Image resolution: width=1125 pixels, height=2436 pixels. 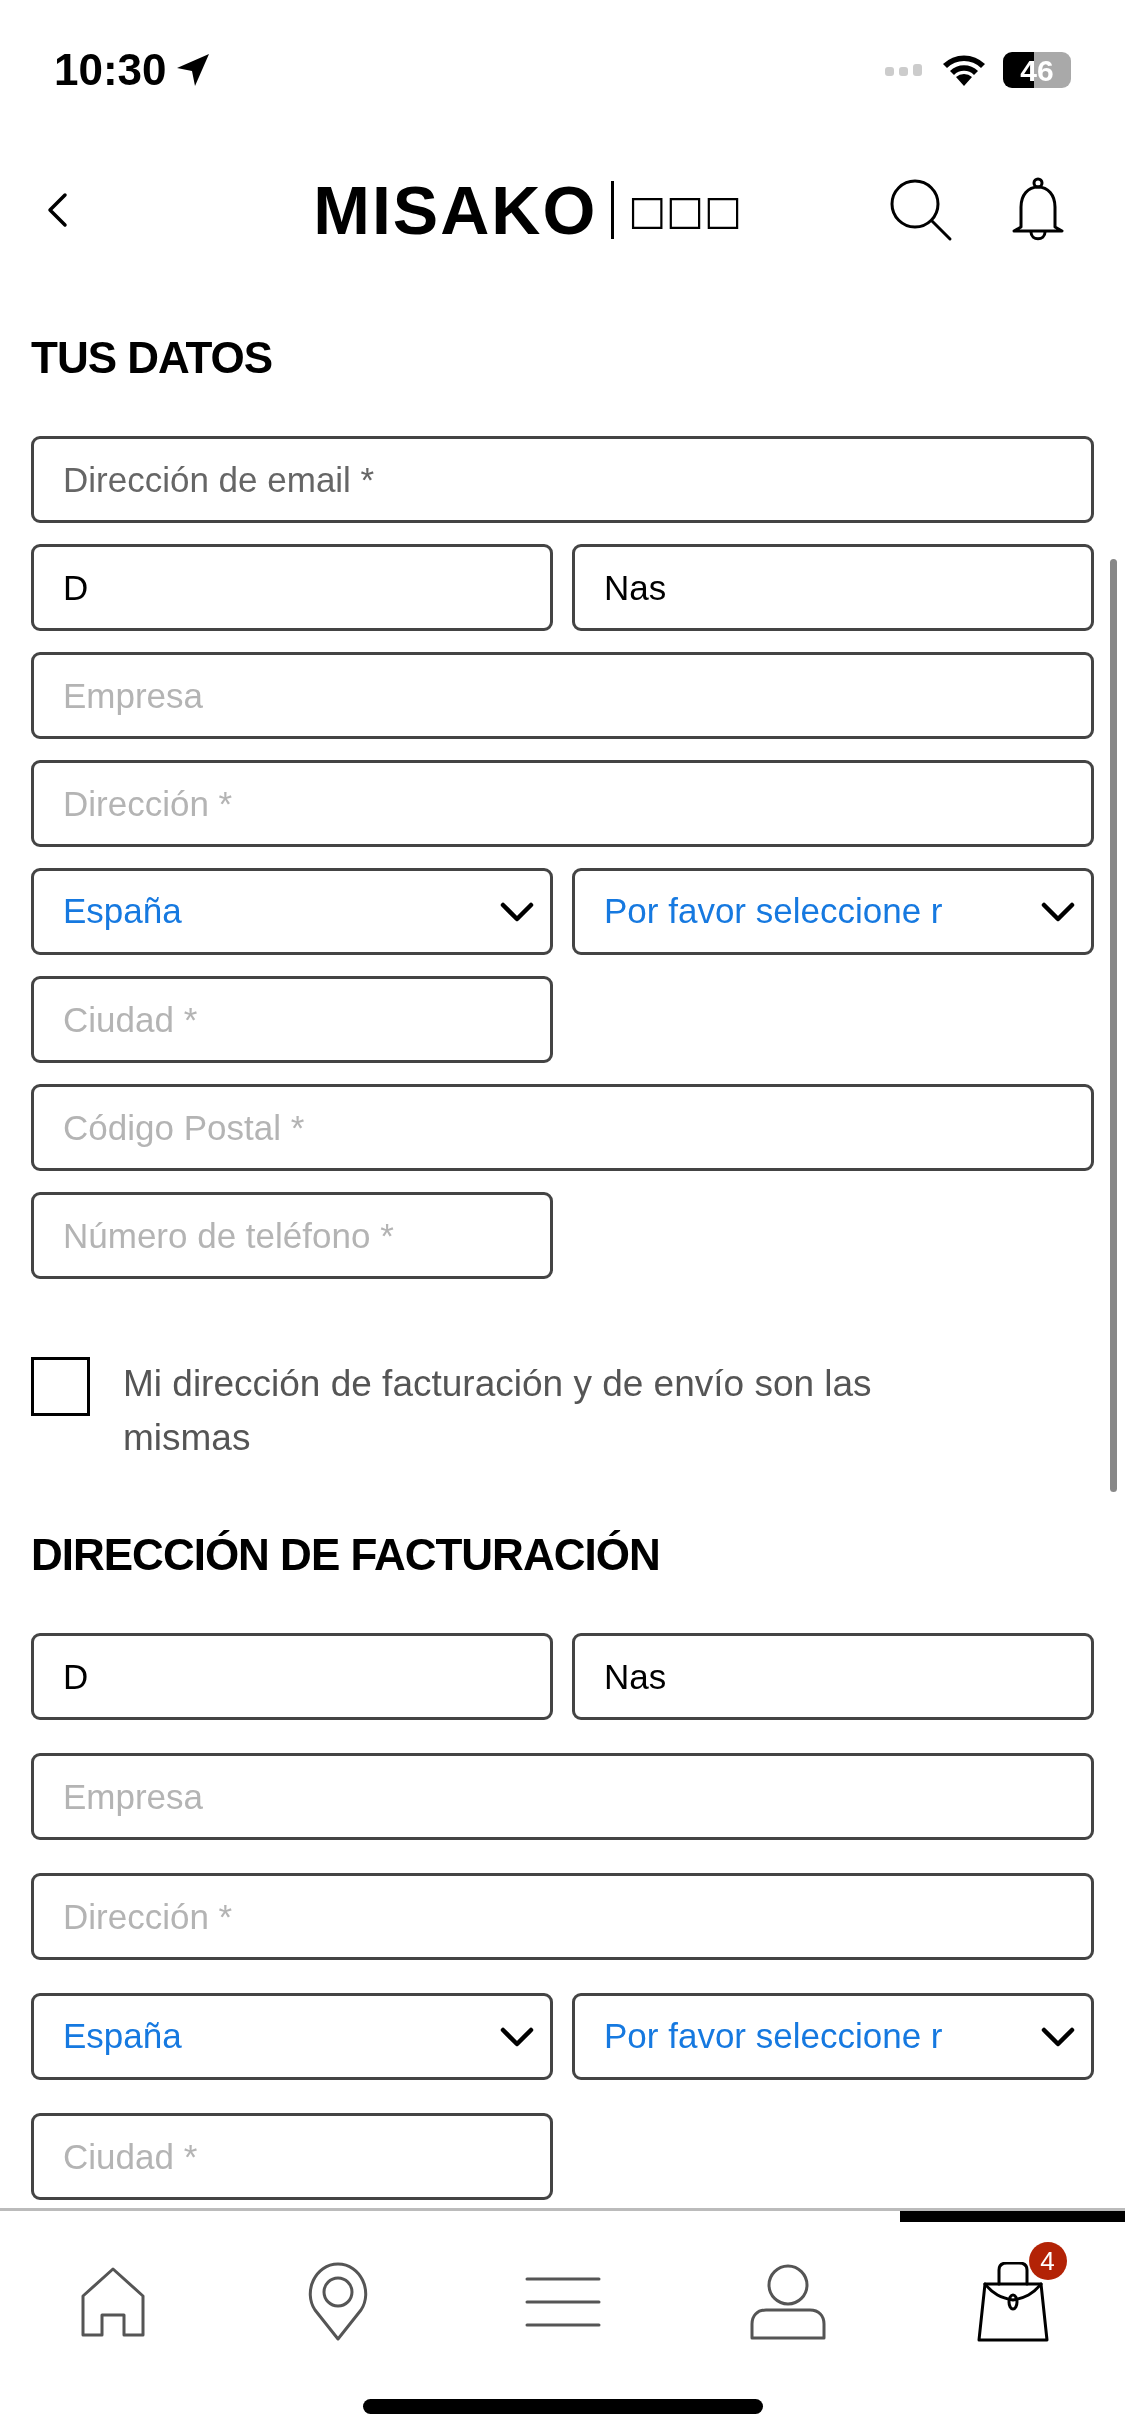 What do you see at coordinates (346, 1555) in the screenshot?
I see `section-heading: DIRECCIÓN DE FACTURACIÓN` at bounding box center [346, 1555].